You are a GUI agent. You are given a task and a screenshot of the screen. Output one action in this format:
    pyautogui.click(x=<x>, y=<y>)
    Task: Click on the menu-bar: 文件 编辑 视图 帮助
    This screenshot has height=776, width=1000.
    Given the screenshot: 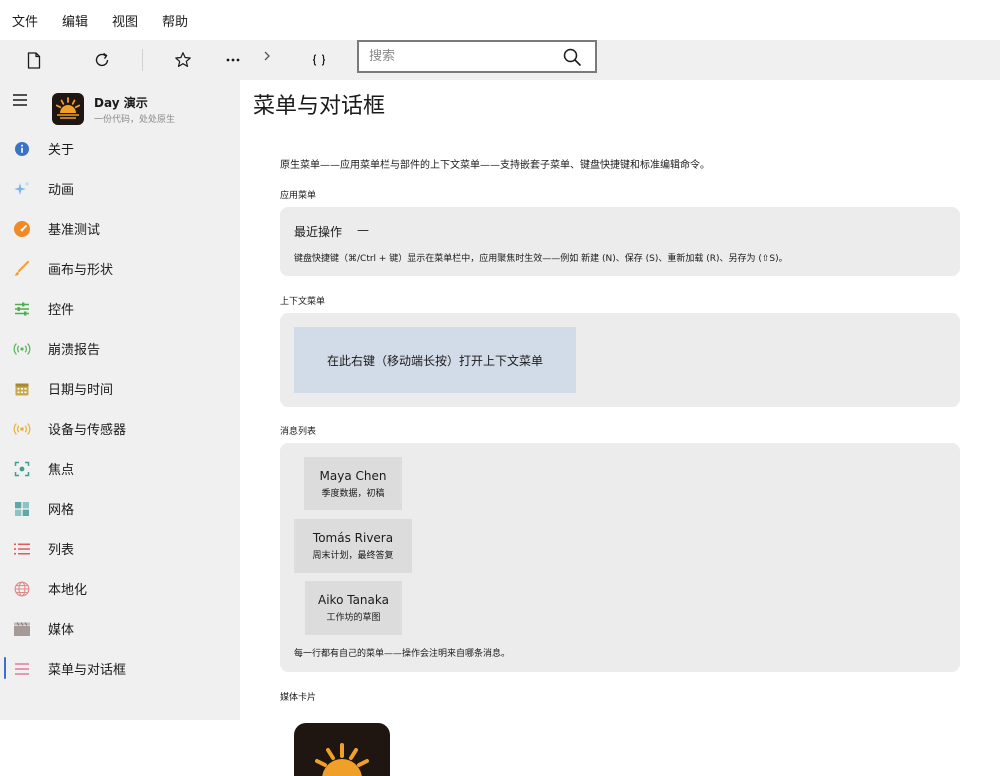 What is the action you would take?
    pyautogui.click(x=500, y=20)
    